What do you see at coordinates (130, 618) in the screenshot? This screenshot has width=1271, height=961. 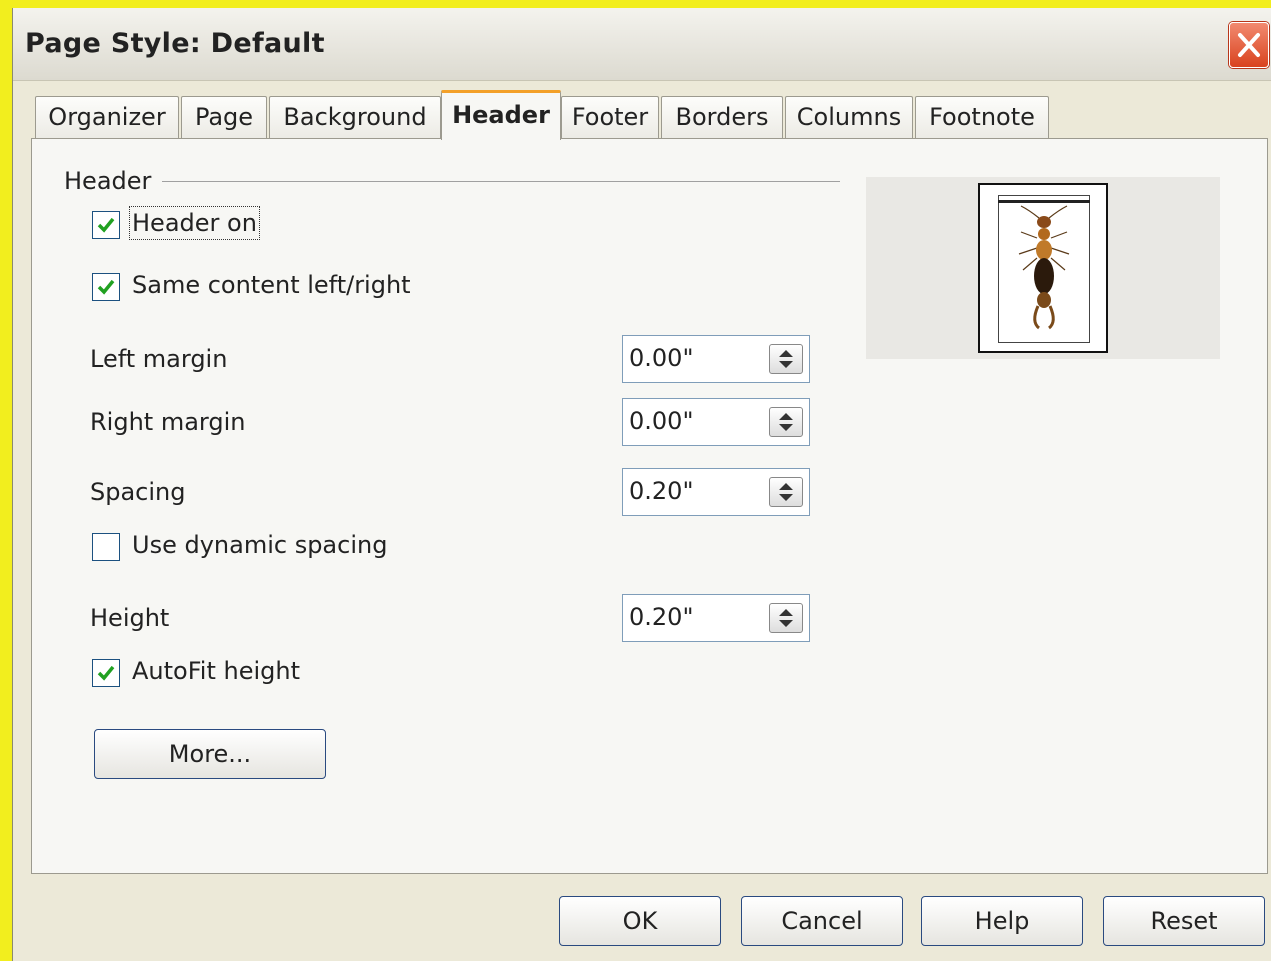 I see `height-label: Height` at bounding box center [130, 618].